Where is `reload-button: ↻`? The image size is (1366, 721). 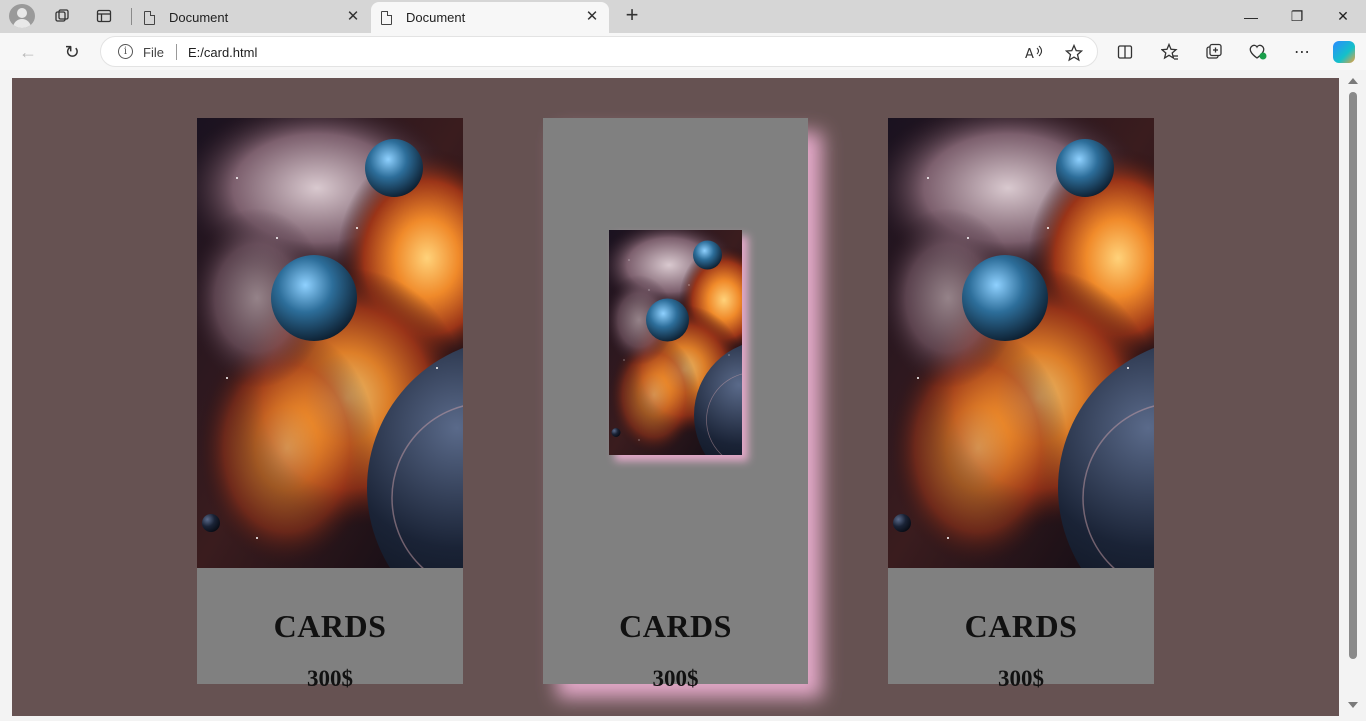 reload-button: ↻ is located at coordinates (72, 52).